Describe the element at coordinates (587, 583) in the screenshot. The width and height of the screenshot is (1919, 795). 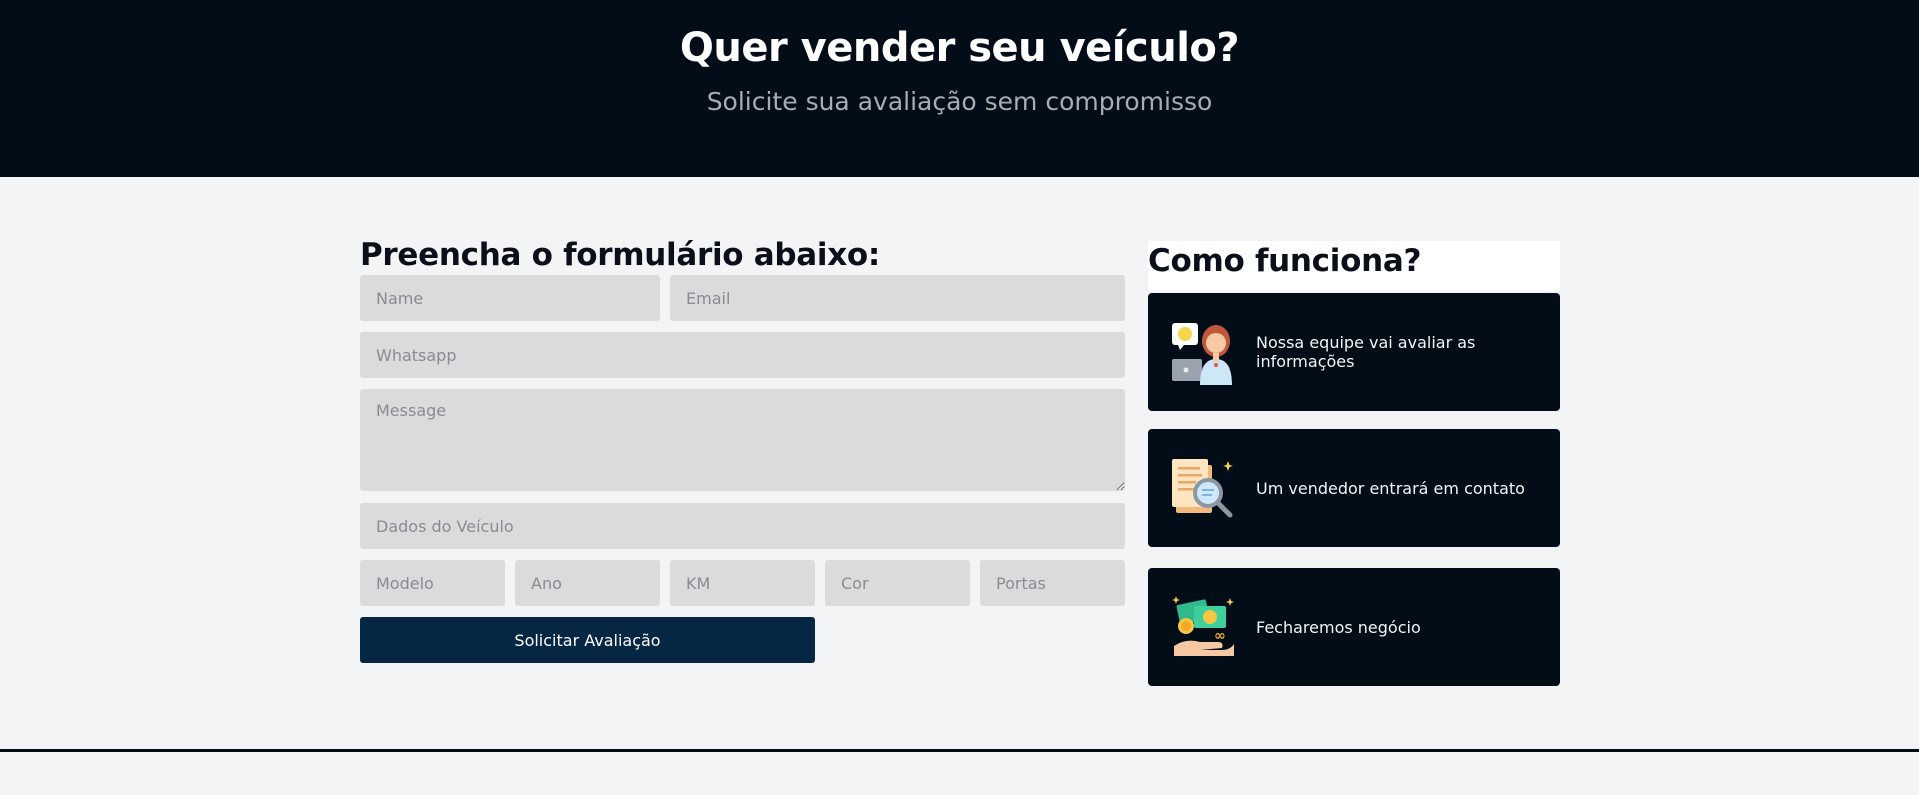
I see `year-input` at that location.